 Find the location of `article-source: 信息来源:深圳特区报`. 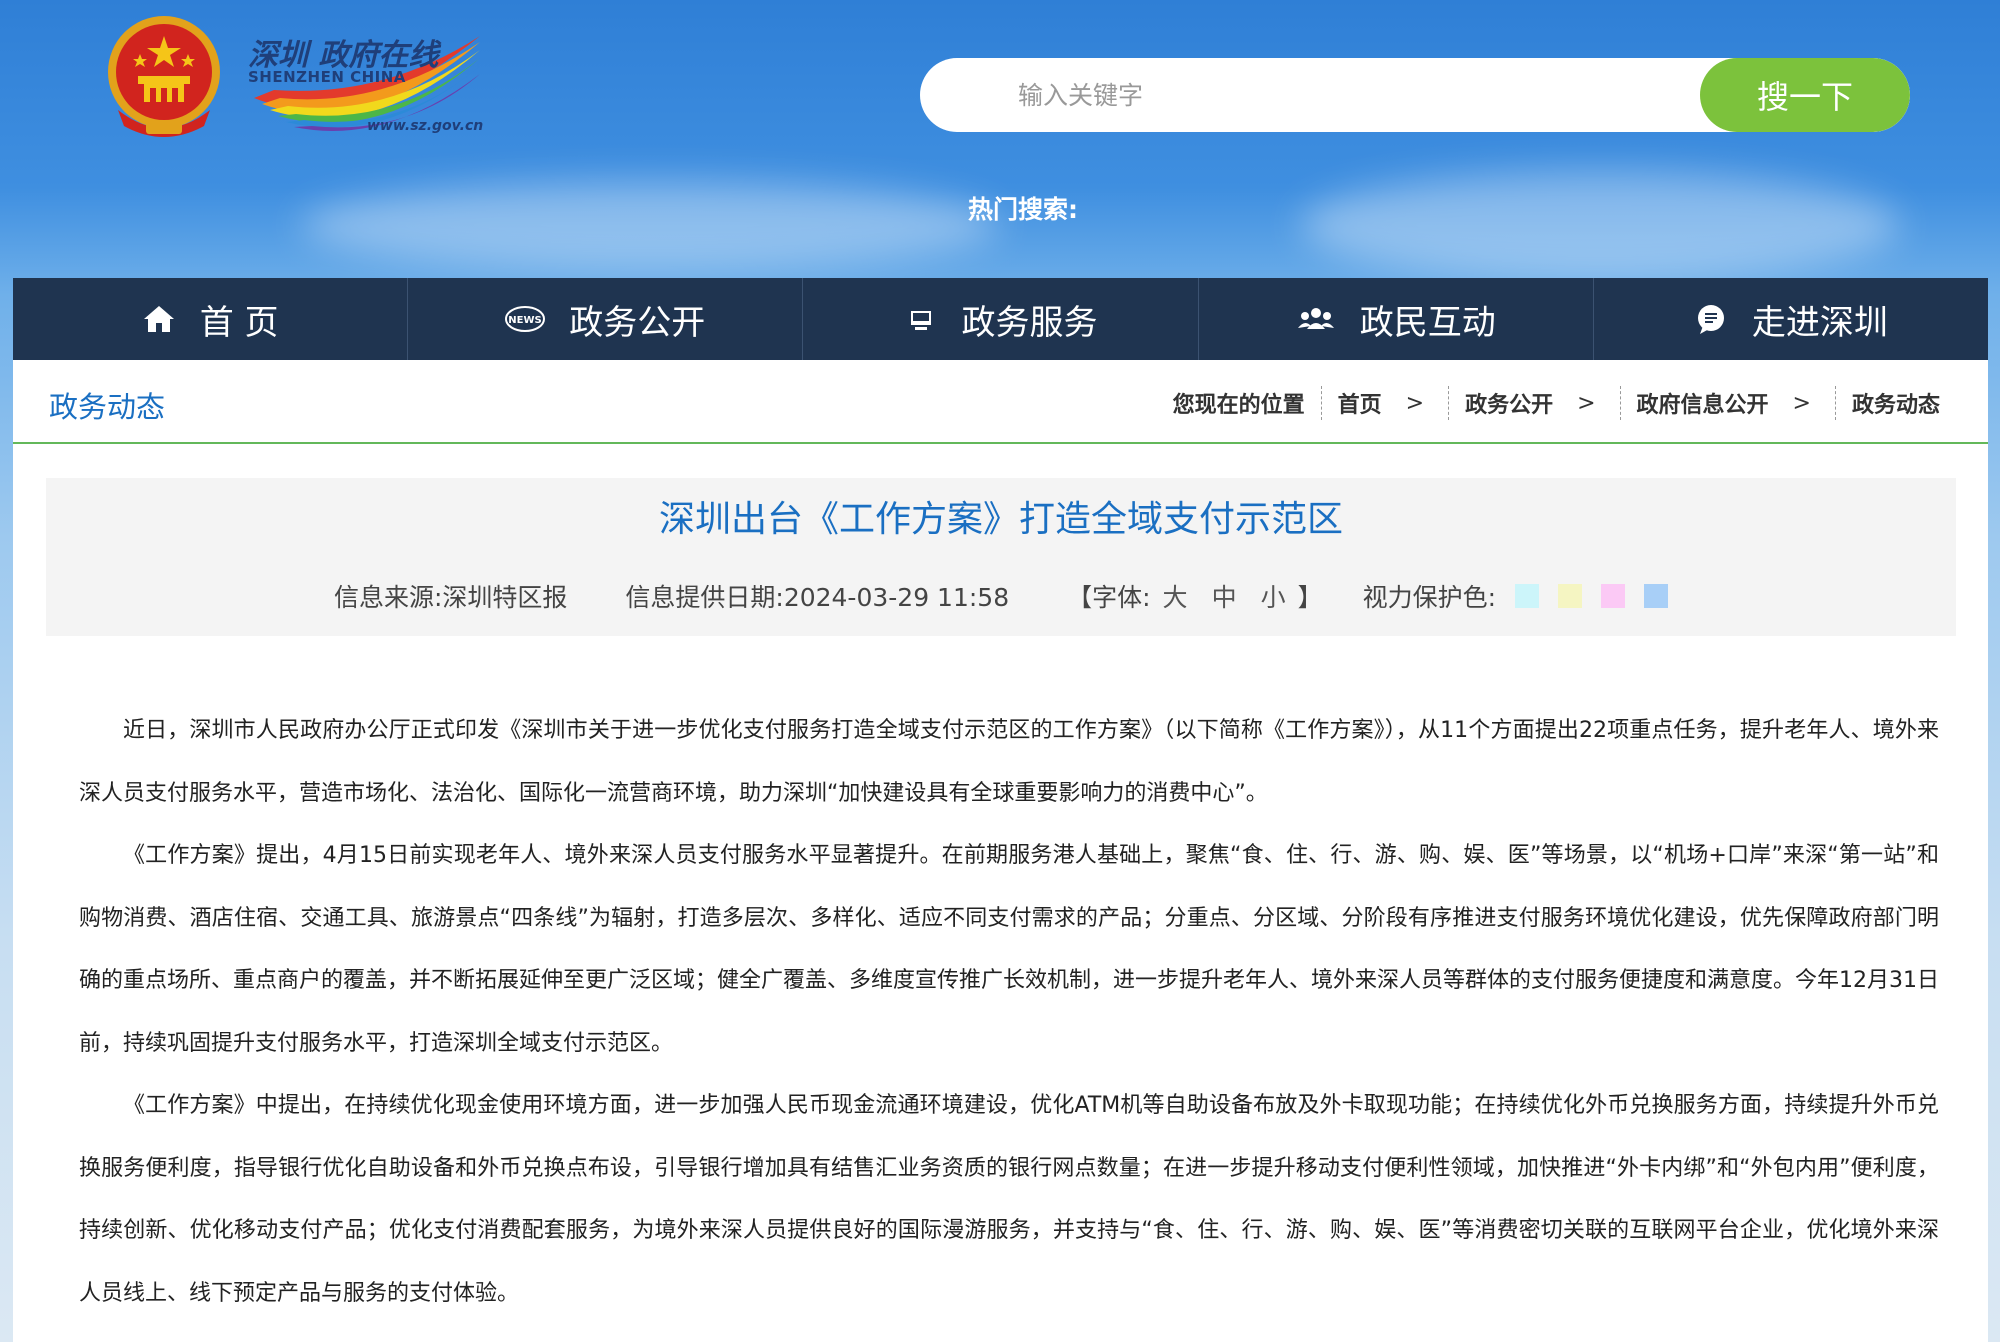

article-source: 信息来源:深圳特区报 is located at coordinates (450, 597).